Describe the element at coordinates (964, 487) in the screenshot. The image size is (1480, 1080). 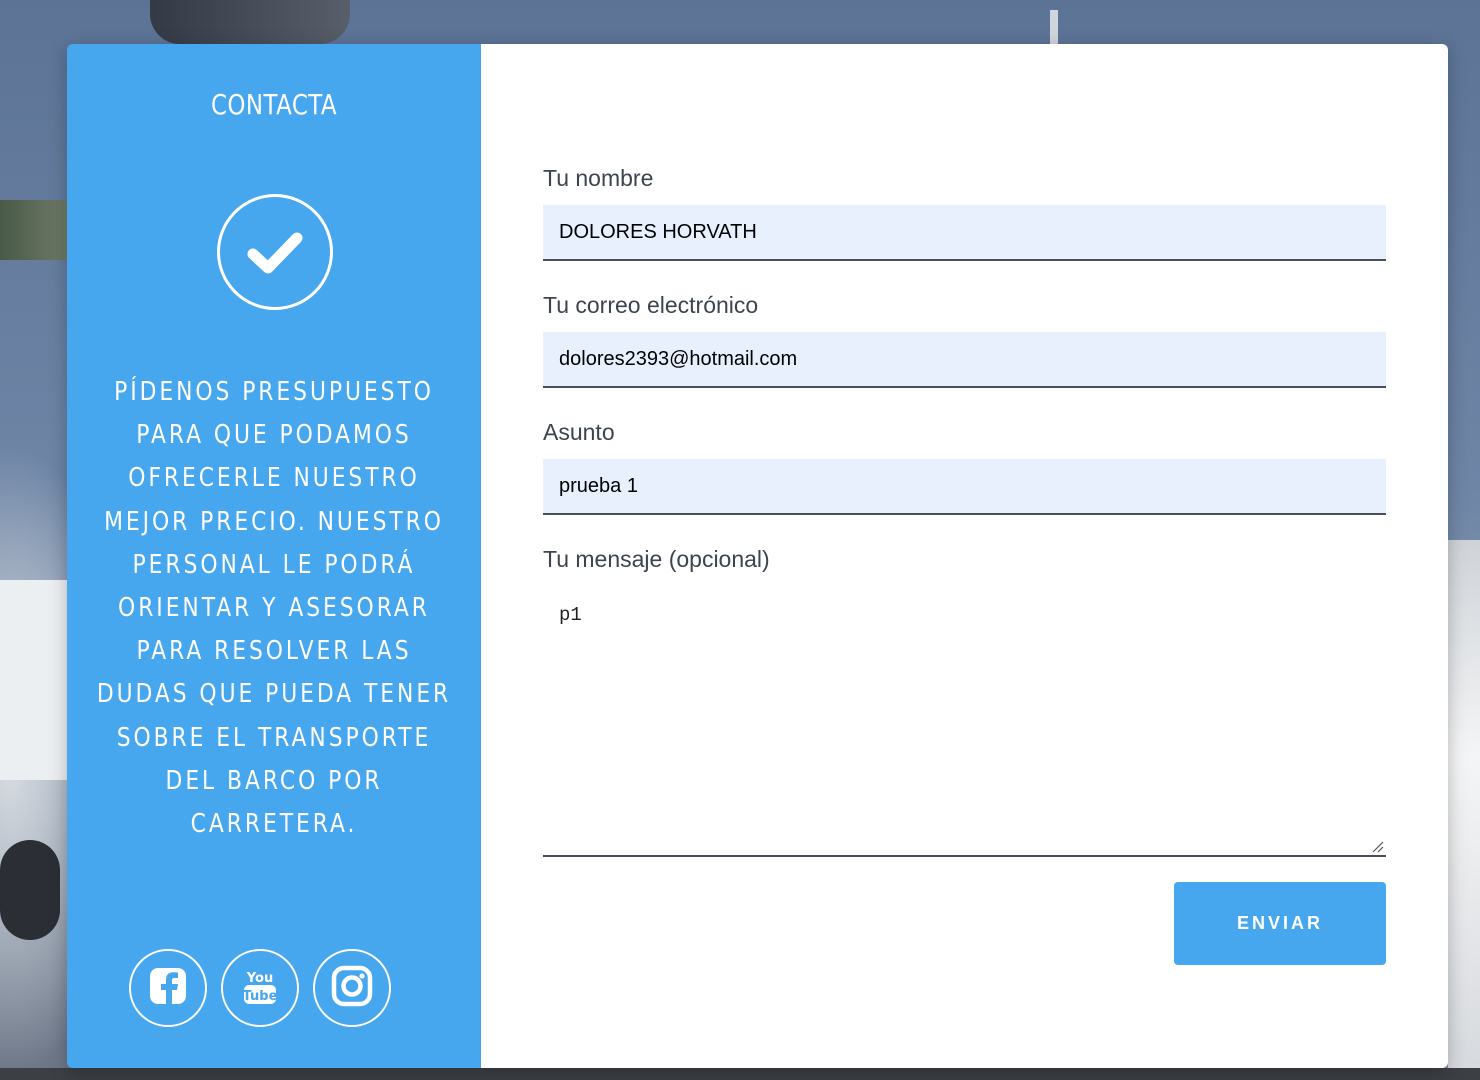
I see `subject-field: prueba 1` at that location.